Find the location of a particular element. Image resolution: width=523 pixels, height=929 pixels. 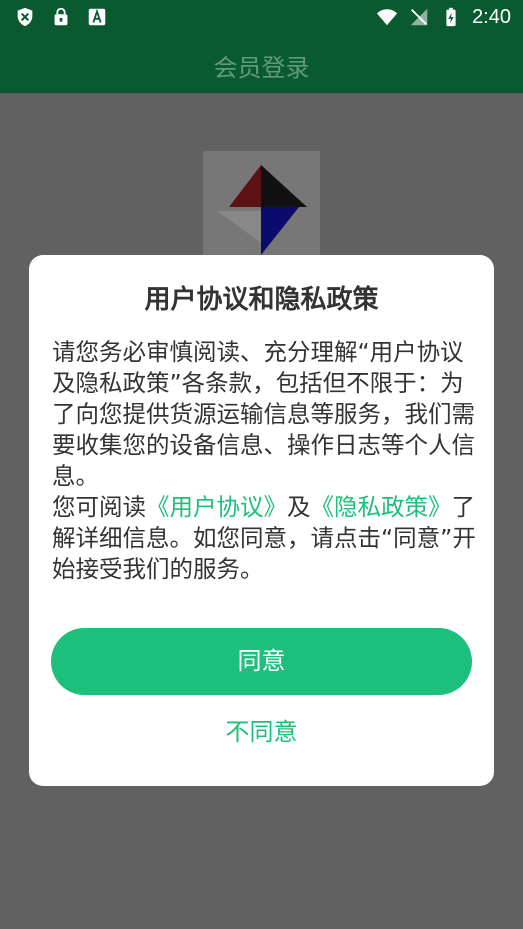

user-agreement-link: 《用户协议》 is located at coordinates (216, 507).